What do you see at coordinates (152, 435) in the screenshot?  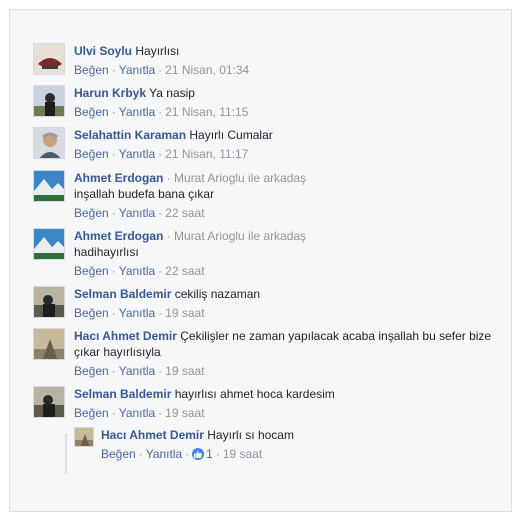 I see `reply-author: Hacı Ahmet Demir` at bounding box center [152, 435].